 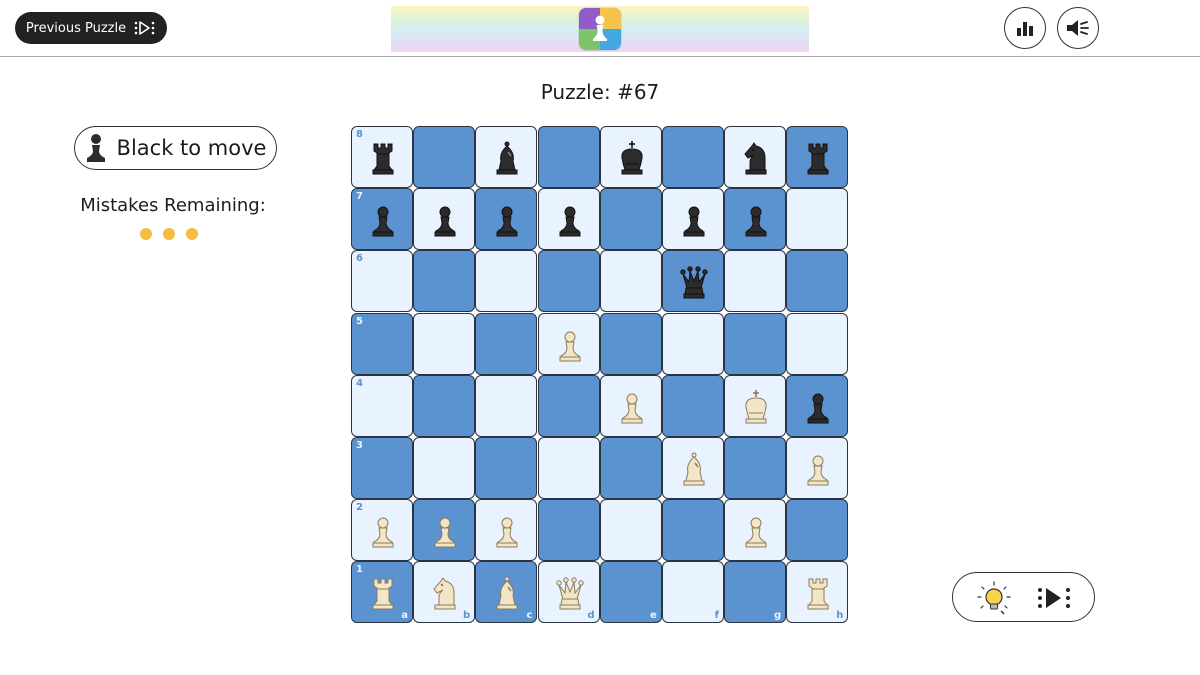 What do you see at coordinates (755, 468) in the screenshot?
I see `square-g3` at bounding box center [755, 468].